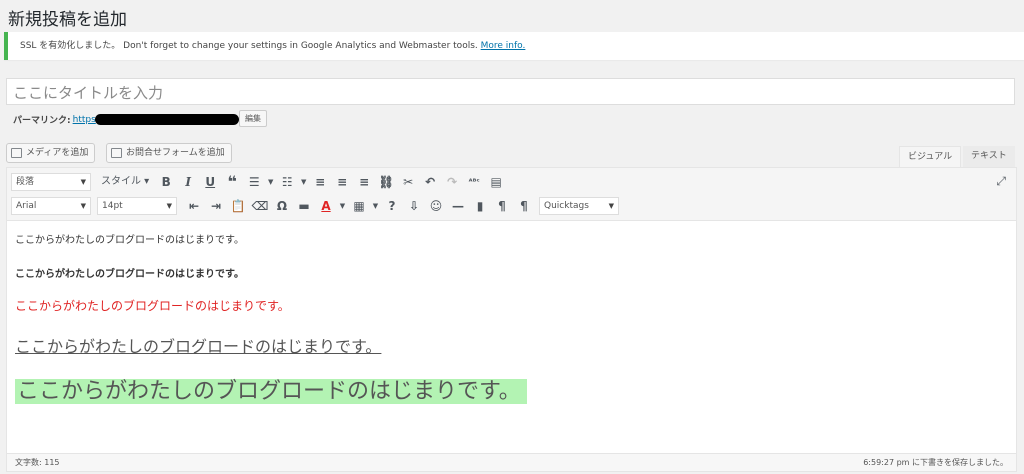 This screenshot has height=474, width=1024. What do you see at coordinates (436, 206) in the screenshot?
I see `emoji-icon: ☺` at bounding box center [436, 206].